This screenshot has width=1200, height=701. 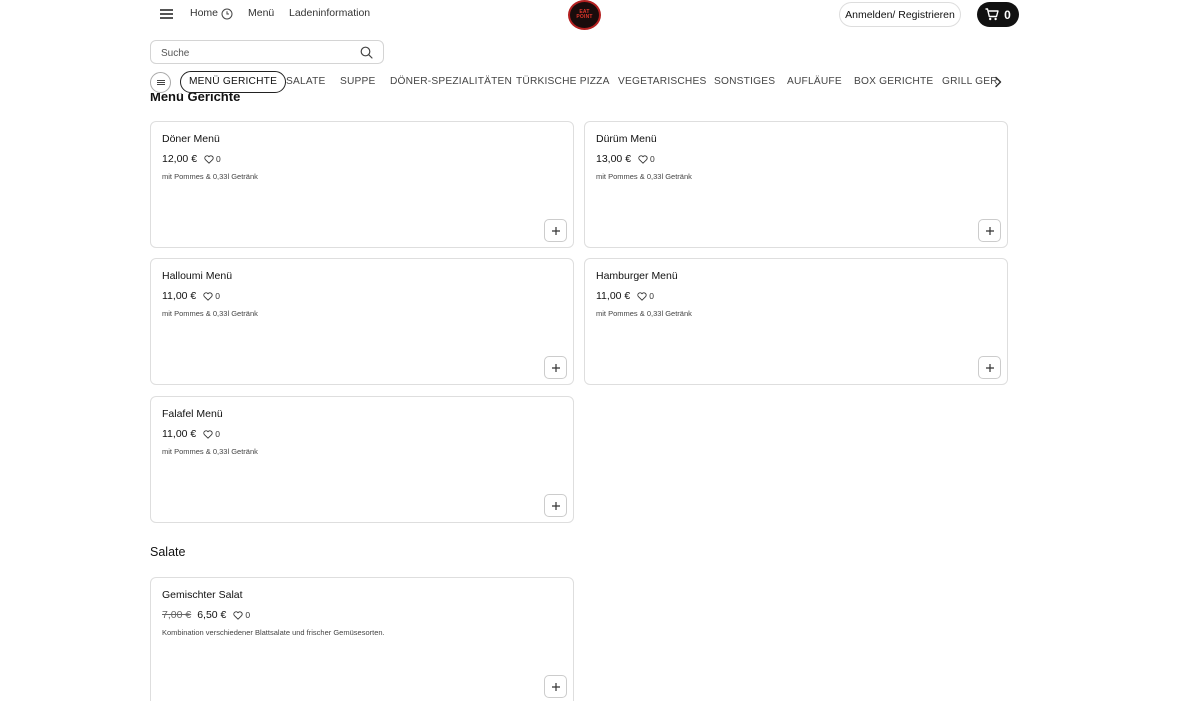 I want to click on hamburger-menu-icon, so click(x=167, y=14).